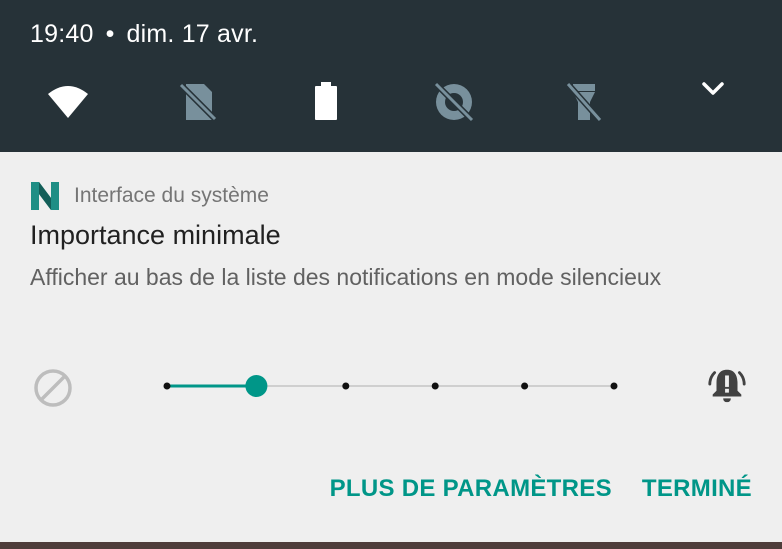 This screenshot has height=549, width=782. What do you see at coordinates (697, 489) in the screenshot?
I see `done-button: TERMINÉ` at bounding box center [697, 489].